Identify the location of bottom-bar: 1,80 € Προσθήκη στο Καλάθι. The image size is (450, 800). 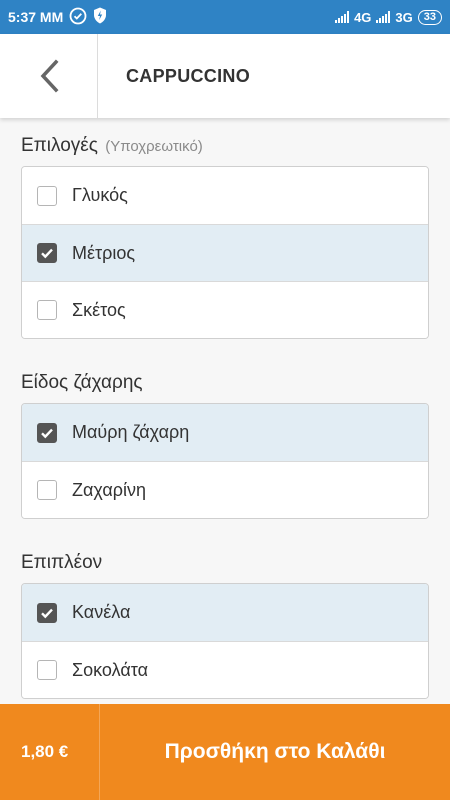
(225, 752).